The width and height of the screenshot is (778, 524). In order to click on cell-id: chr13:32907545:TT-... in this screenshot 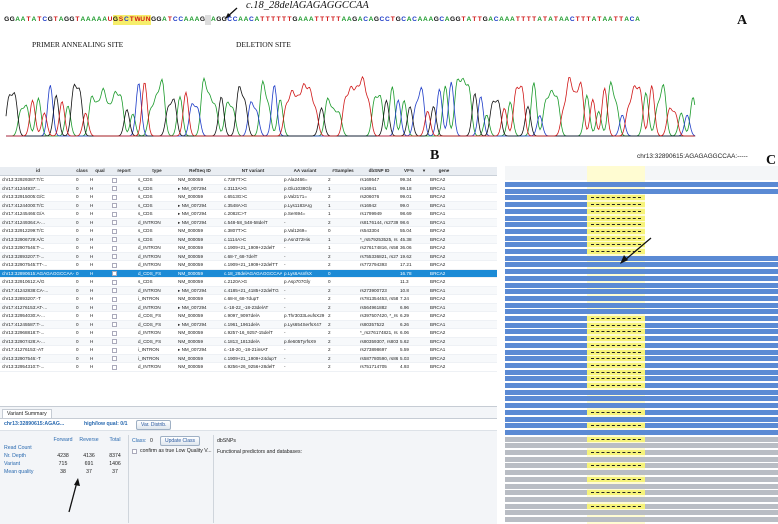, I will do `click(25, 264)`.